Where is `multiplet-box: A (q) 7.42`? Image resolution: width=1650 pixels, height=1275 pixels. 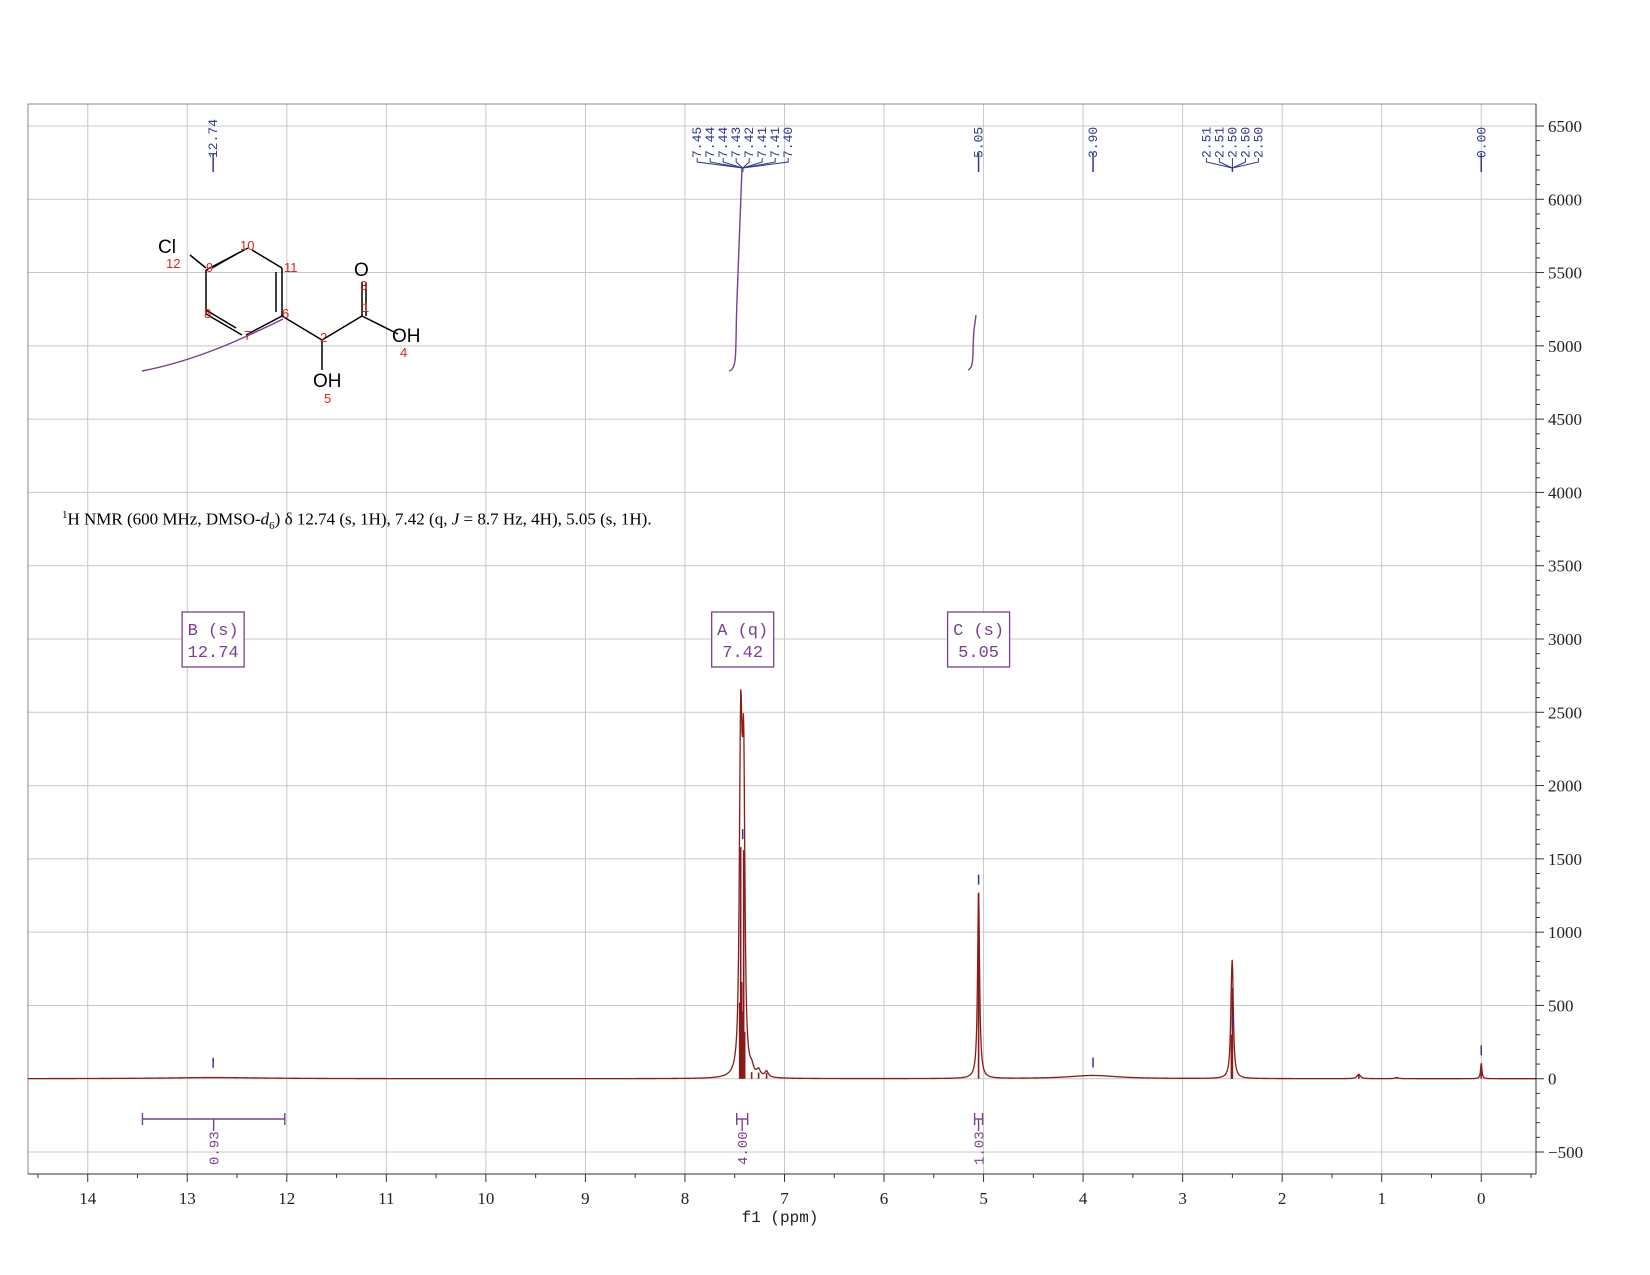 multiplet-box: A (q) 7.42 is located at coordinates (743, 639).